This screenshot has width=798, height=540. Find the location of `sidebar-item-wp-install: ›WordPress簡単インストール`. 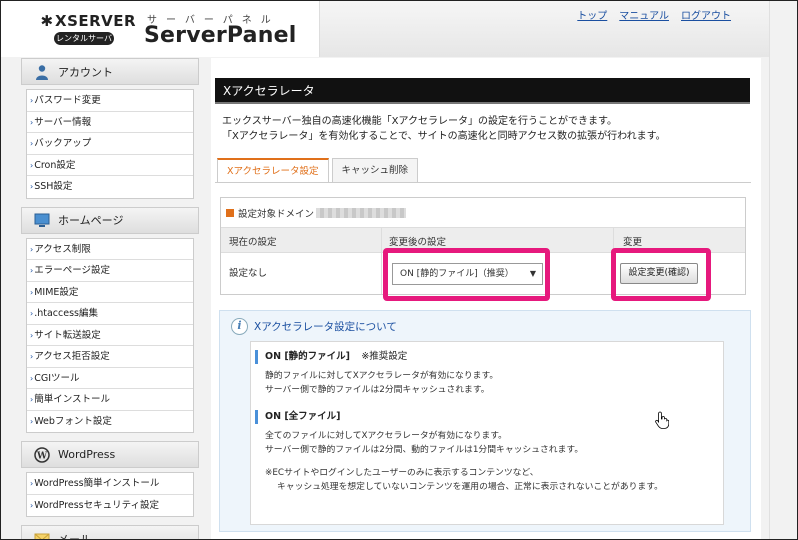

sidebar-item-wp-install: ›WordPress簡単インストール is located at coordinates (110, 484).